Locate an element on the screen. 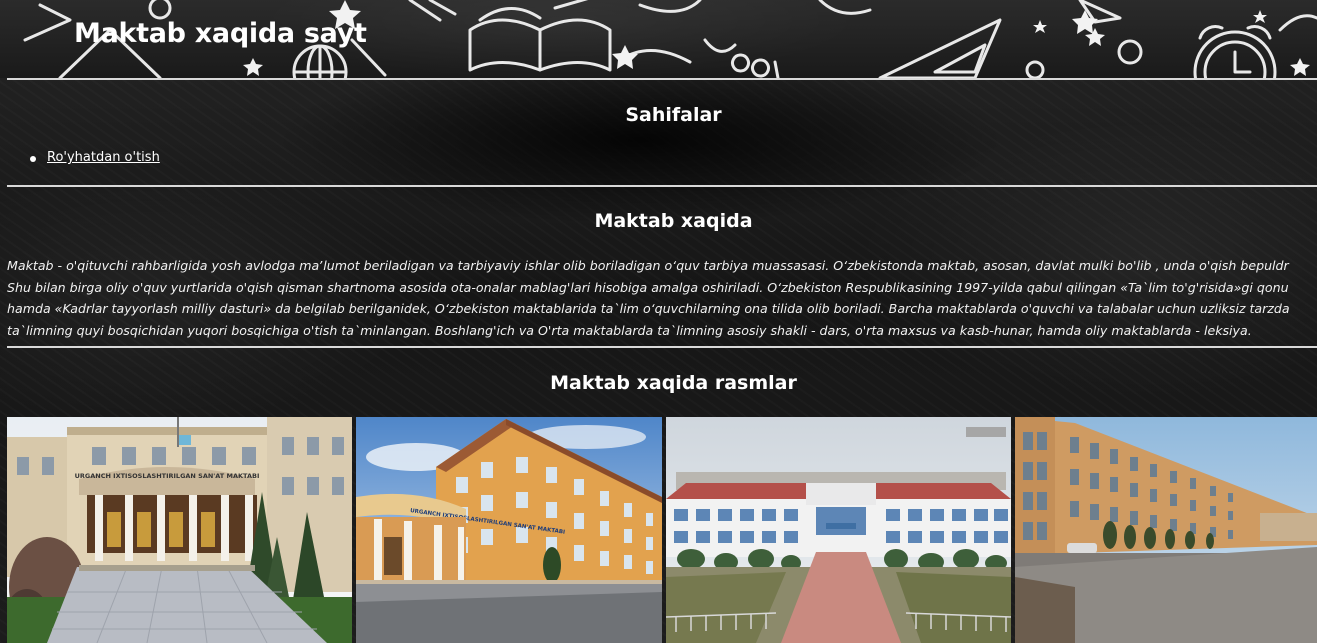  pages-section-title: Sahifalar is located at coordinates (673, 115).